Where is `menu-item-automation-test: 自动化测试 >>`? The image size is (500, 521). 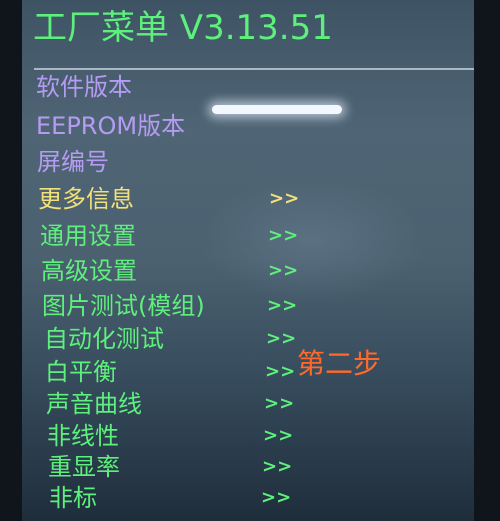 menu-item-automation-test: 自动化测试 >> is located at coordinates (250, 339).